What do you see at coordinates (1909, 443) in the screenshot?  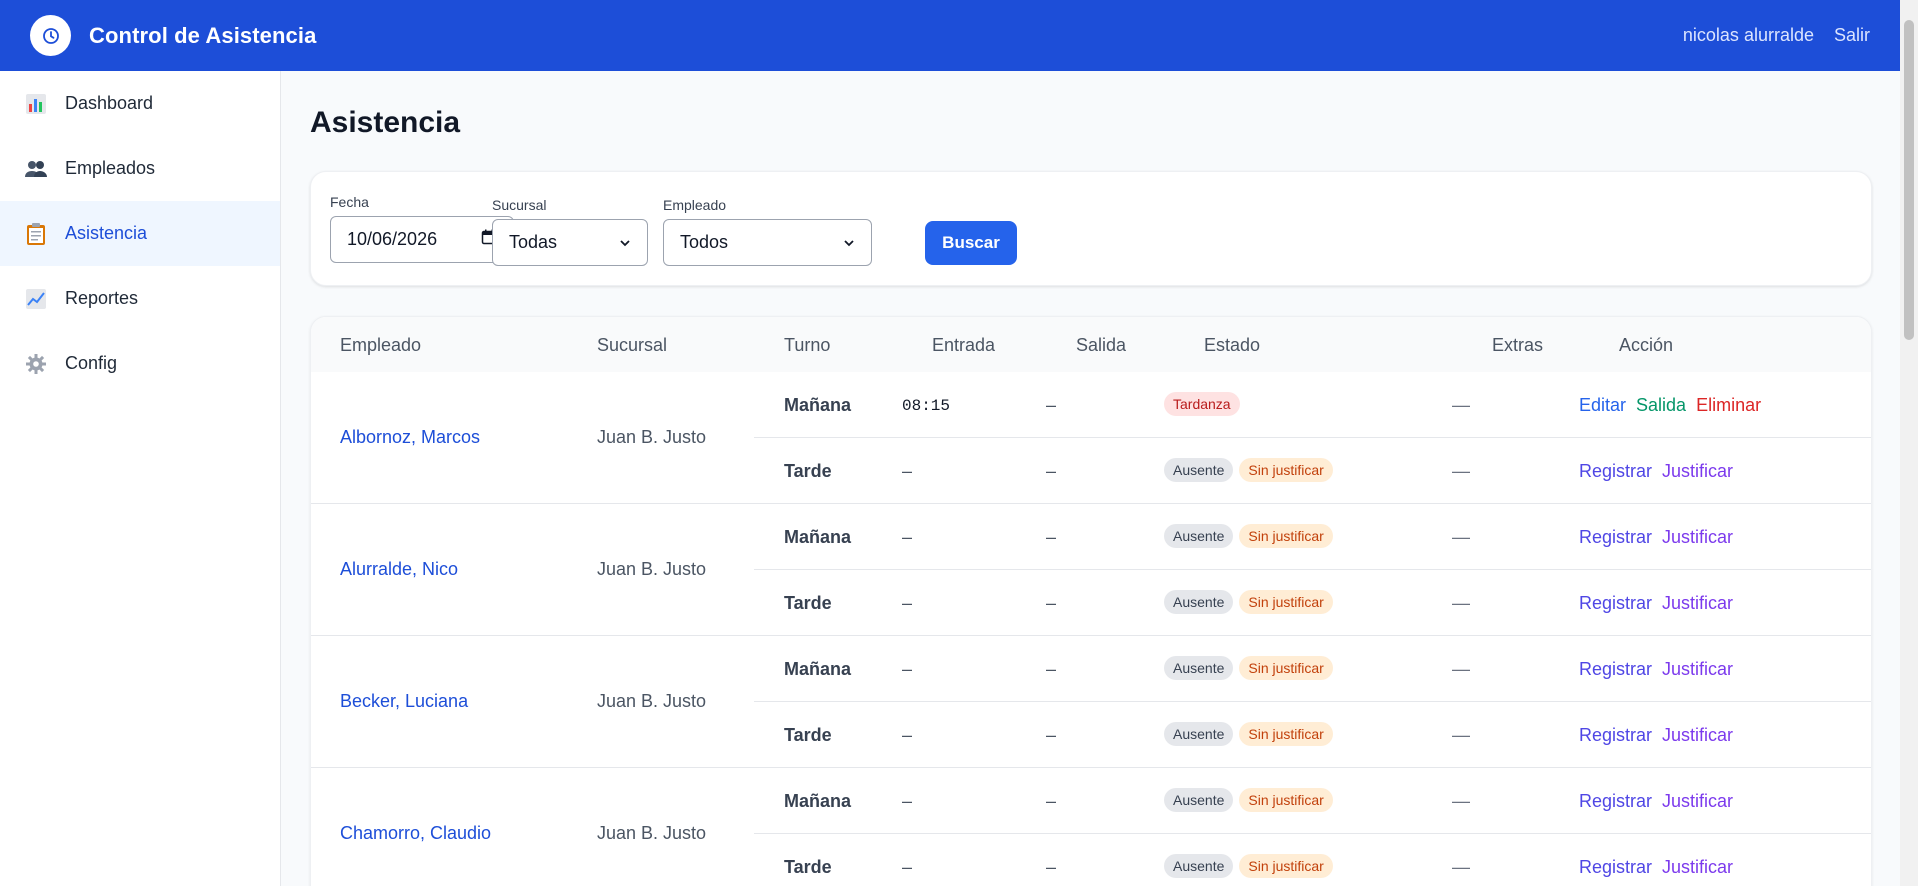 I see `page-scrollbar` at bounding box center [1909, 443].